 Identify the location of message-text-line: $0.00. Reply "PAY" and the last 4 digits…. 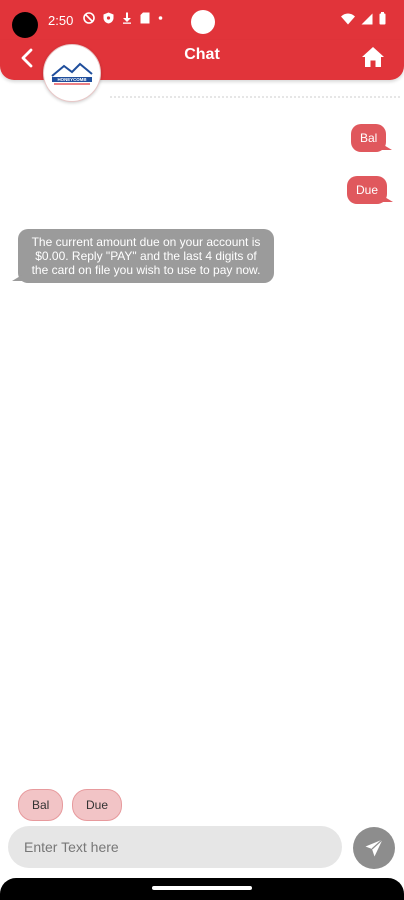
(146, 256).